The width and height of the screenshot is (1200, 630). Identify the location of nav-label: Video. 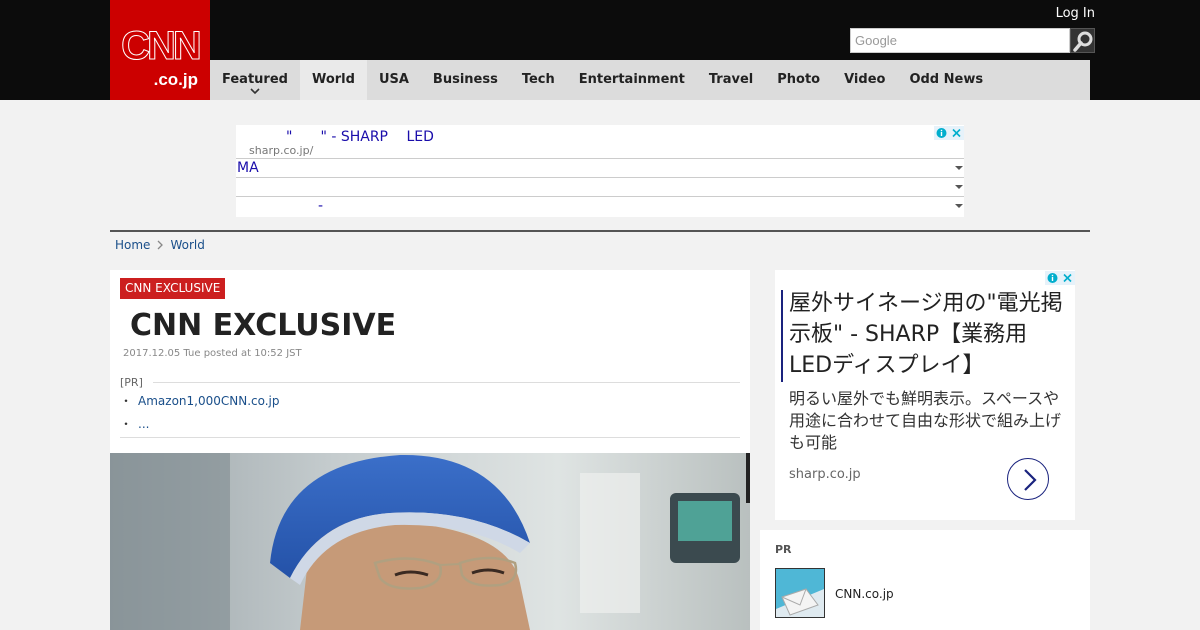
(865, 79).